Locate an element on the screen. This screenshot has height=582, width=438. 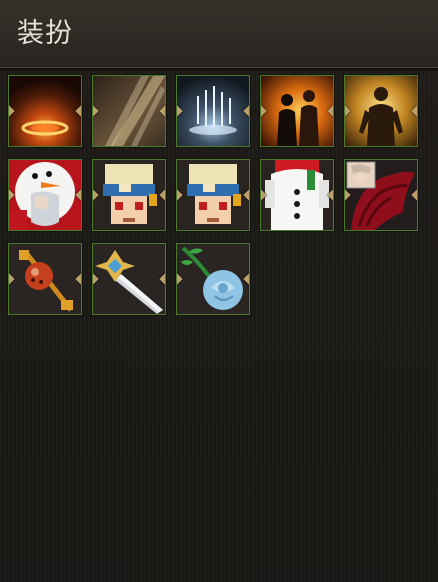
snowman-hood-icon is located at coordinates (45, 195).